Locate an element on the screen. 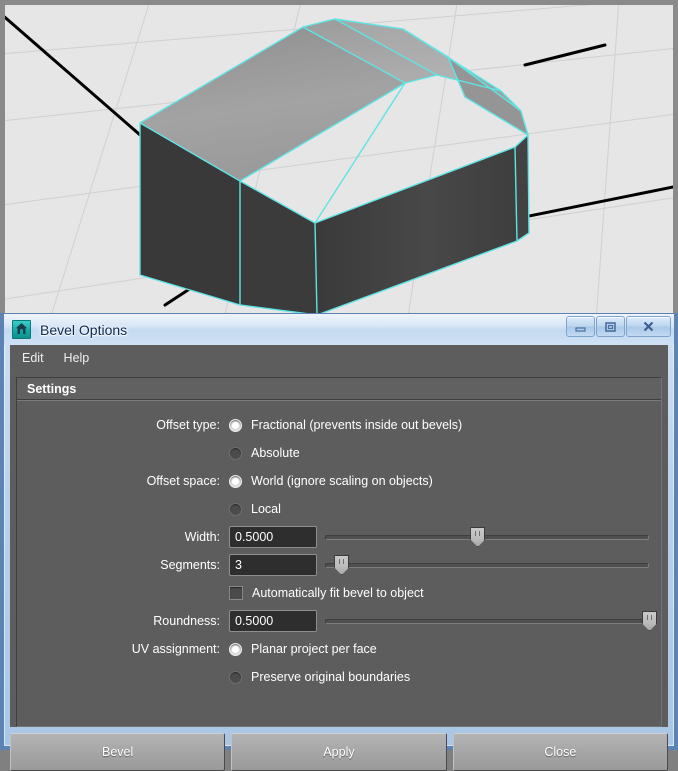  dialog-menubar: Edit Help is located at coordinates (339, 358).